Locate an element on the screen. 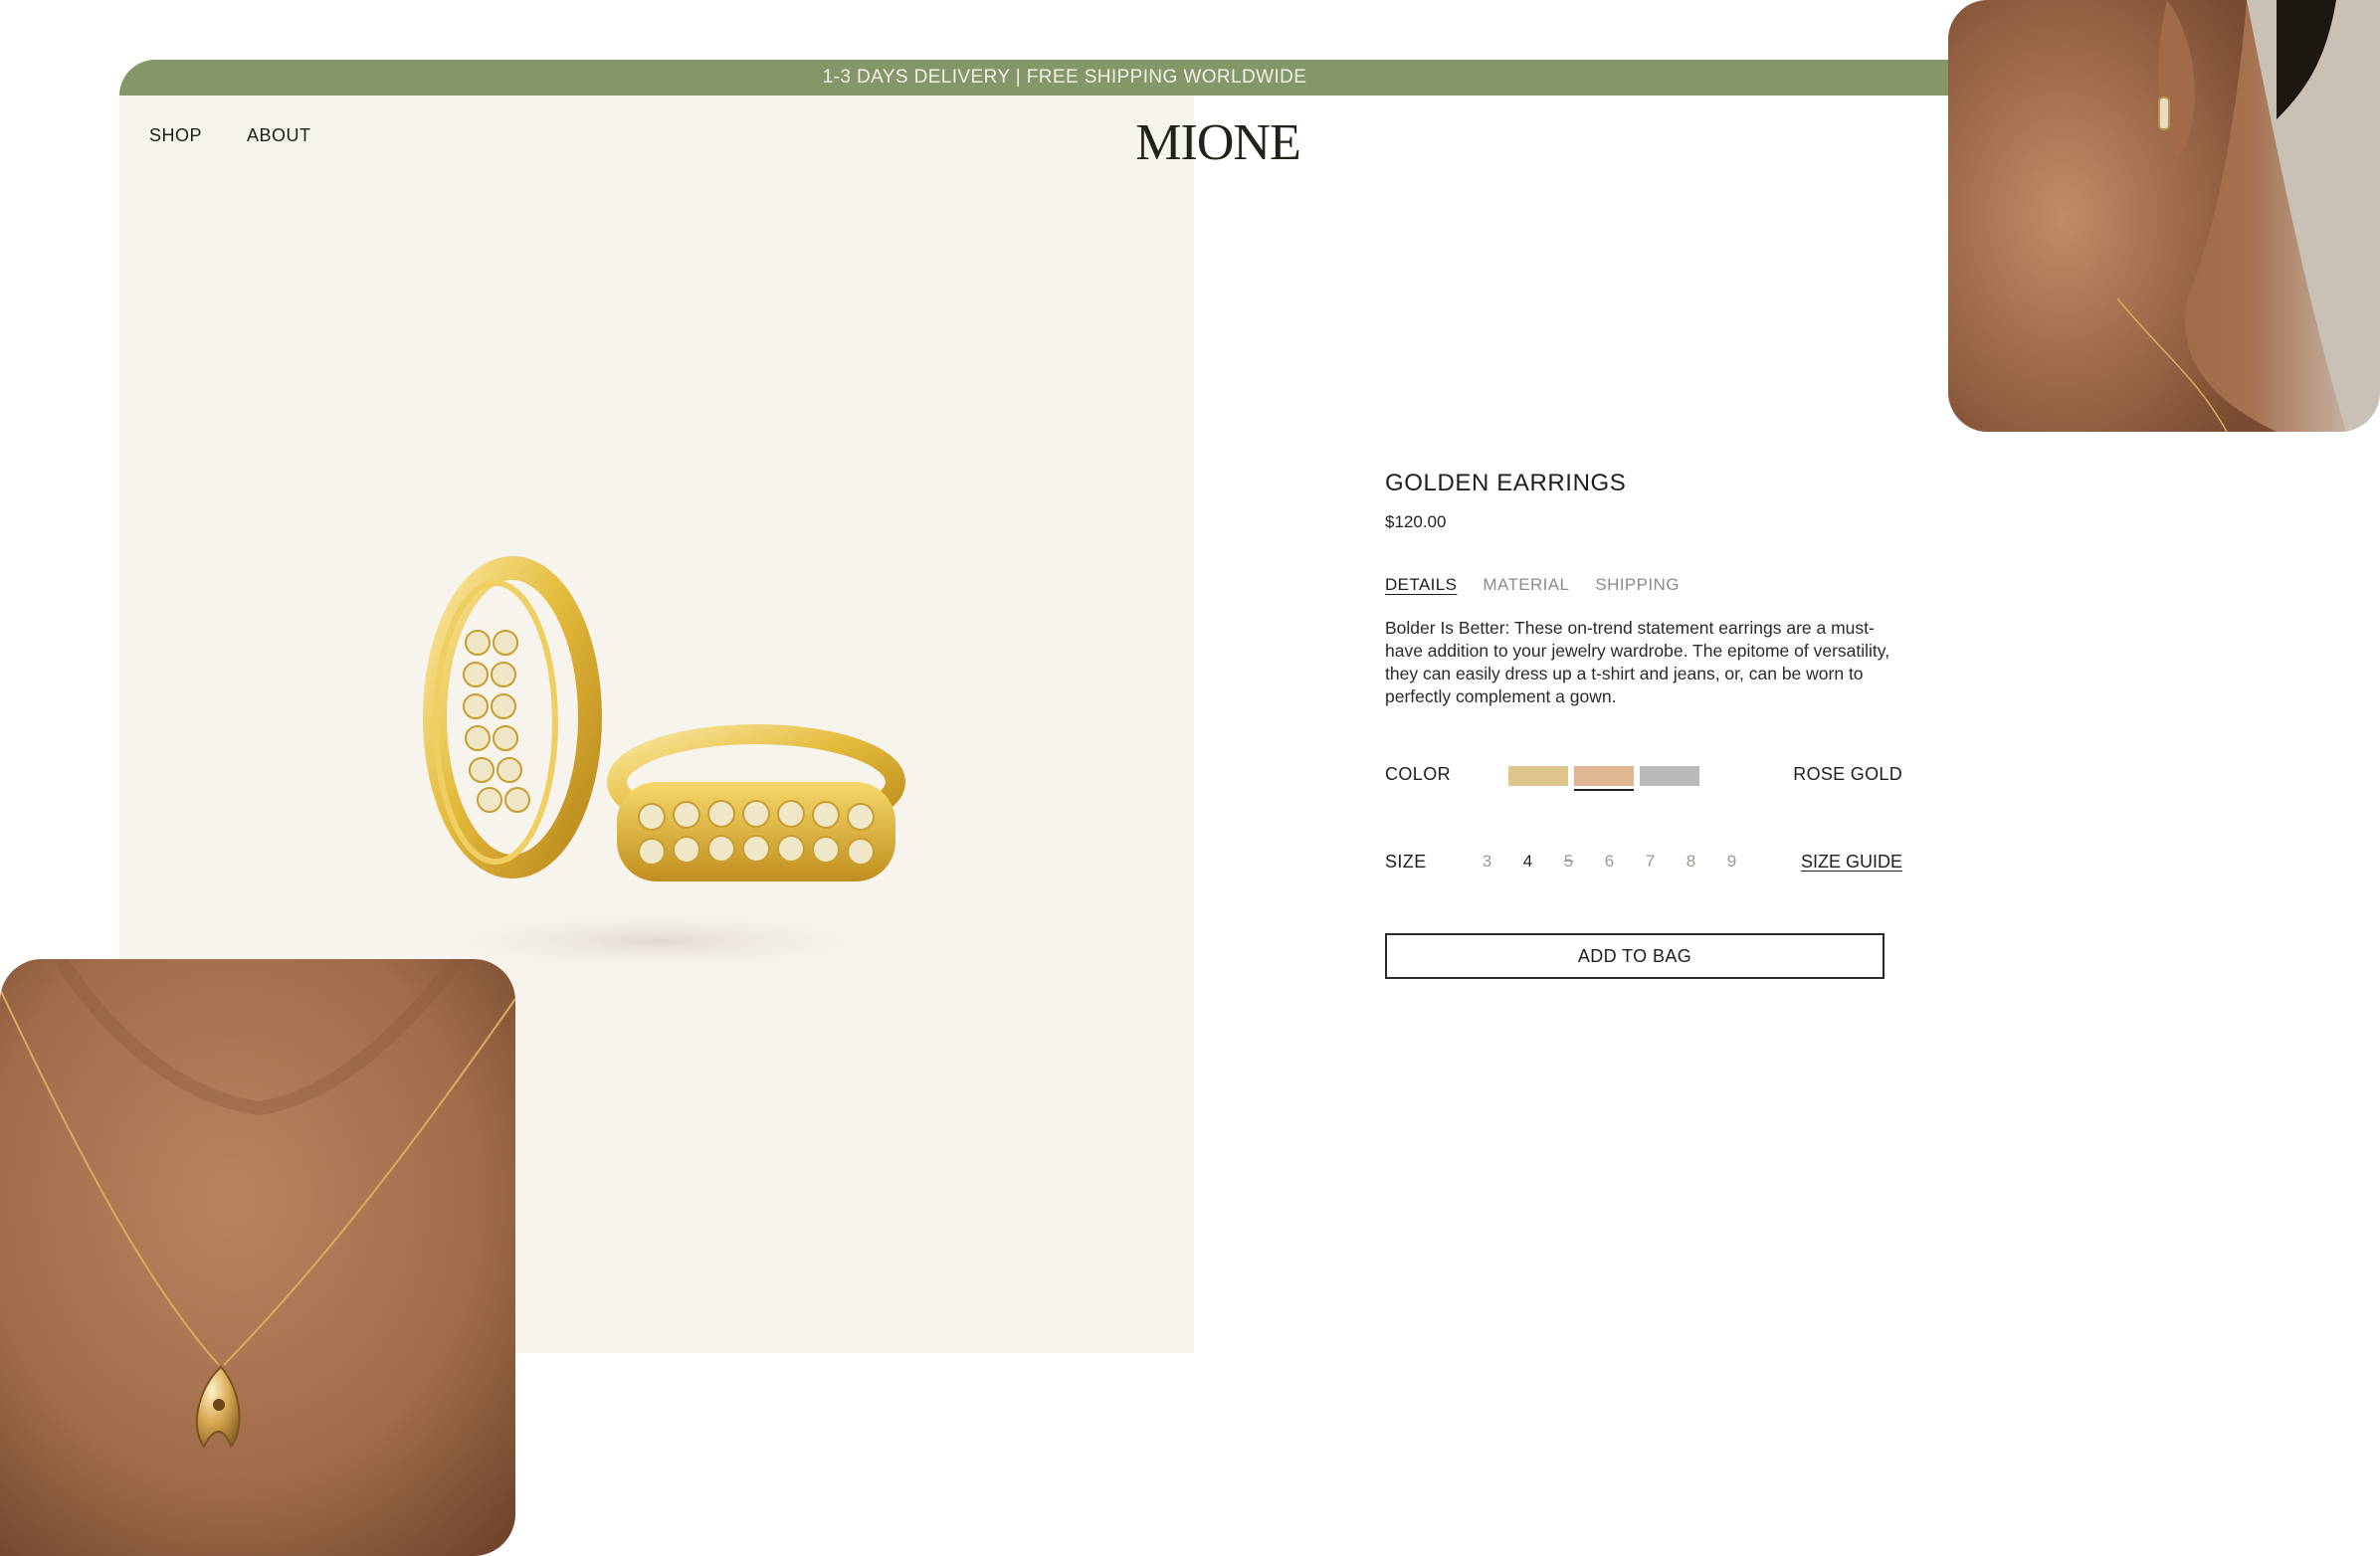 Image resolution: width=2380 pixels, height=1556 pixels. model-ear-photo is located at coordinates (2164, 216).